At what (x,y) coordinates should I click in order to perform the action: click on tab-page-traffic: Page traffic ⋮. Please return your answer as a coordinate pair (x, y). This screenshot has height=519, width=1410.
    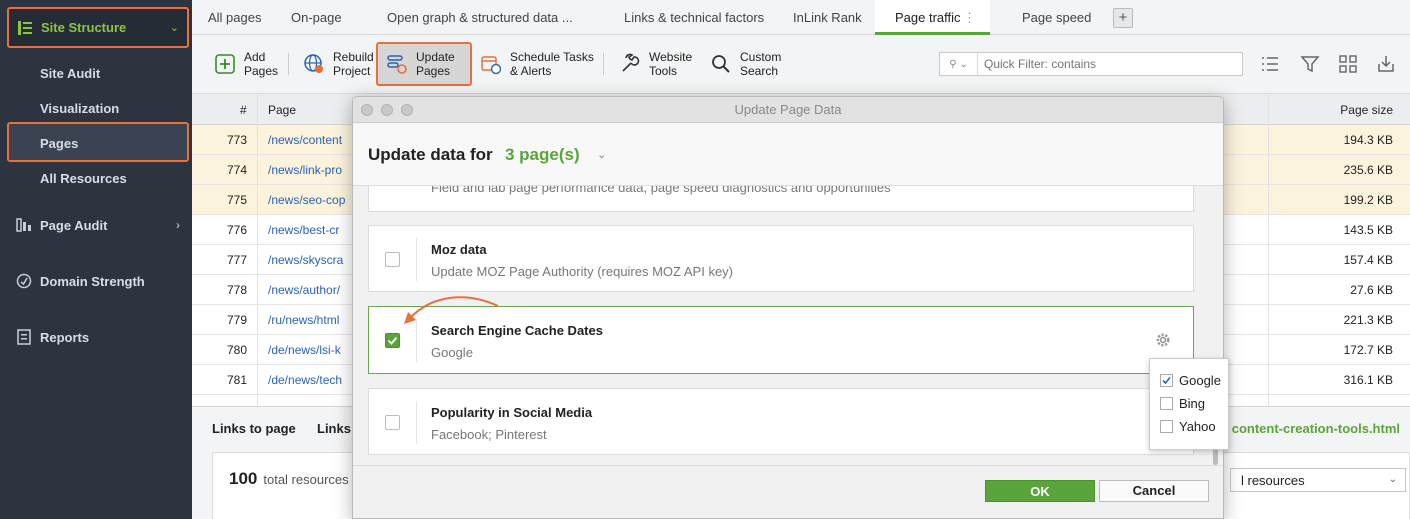
    Looking at the image, I should click on (932, 17).